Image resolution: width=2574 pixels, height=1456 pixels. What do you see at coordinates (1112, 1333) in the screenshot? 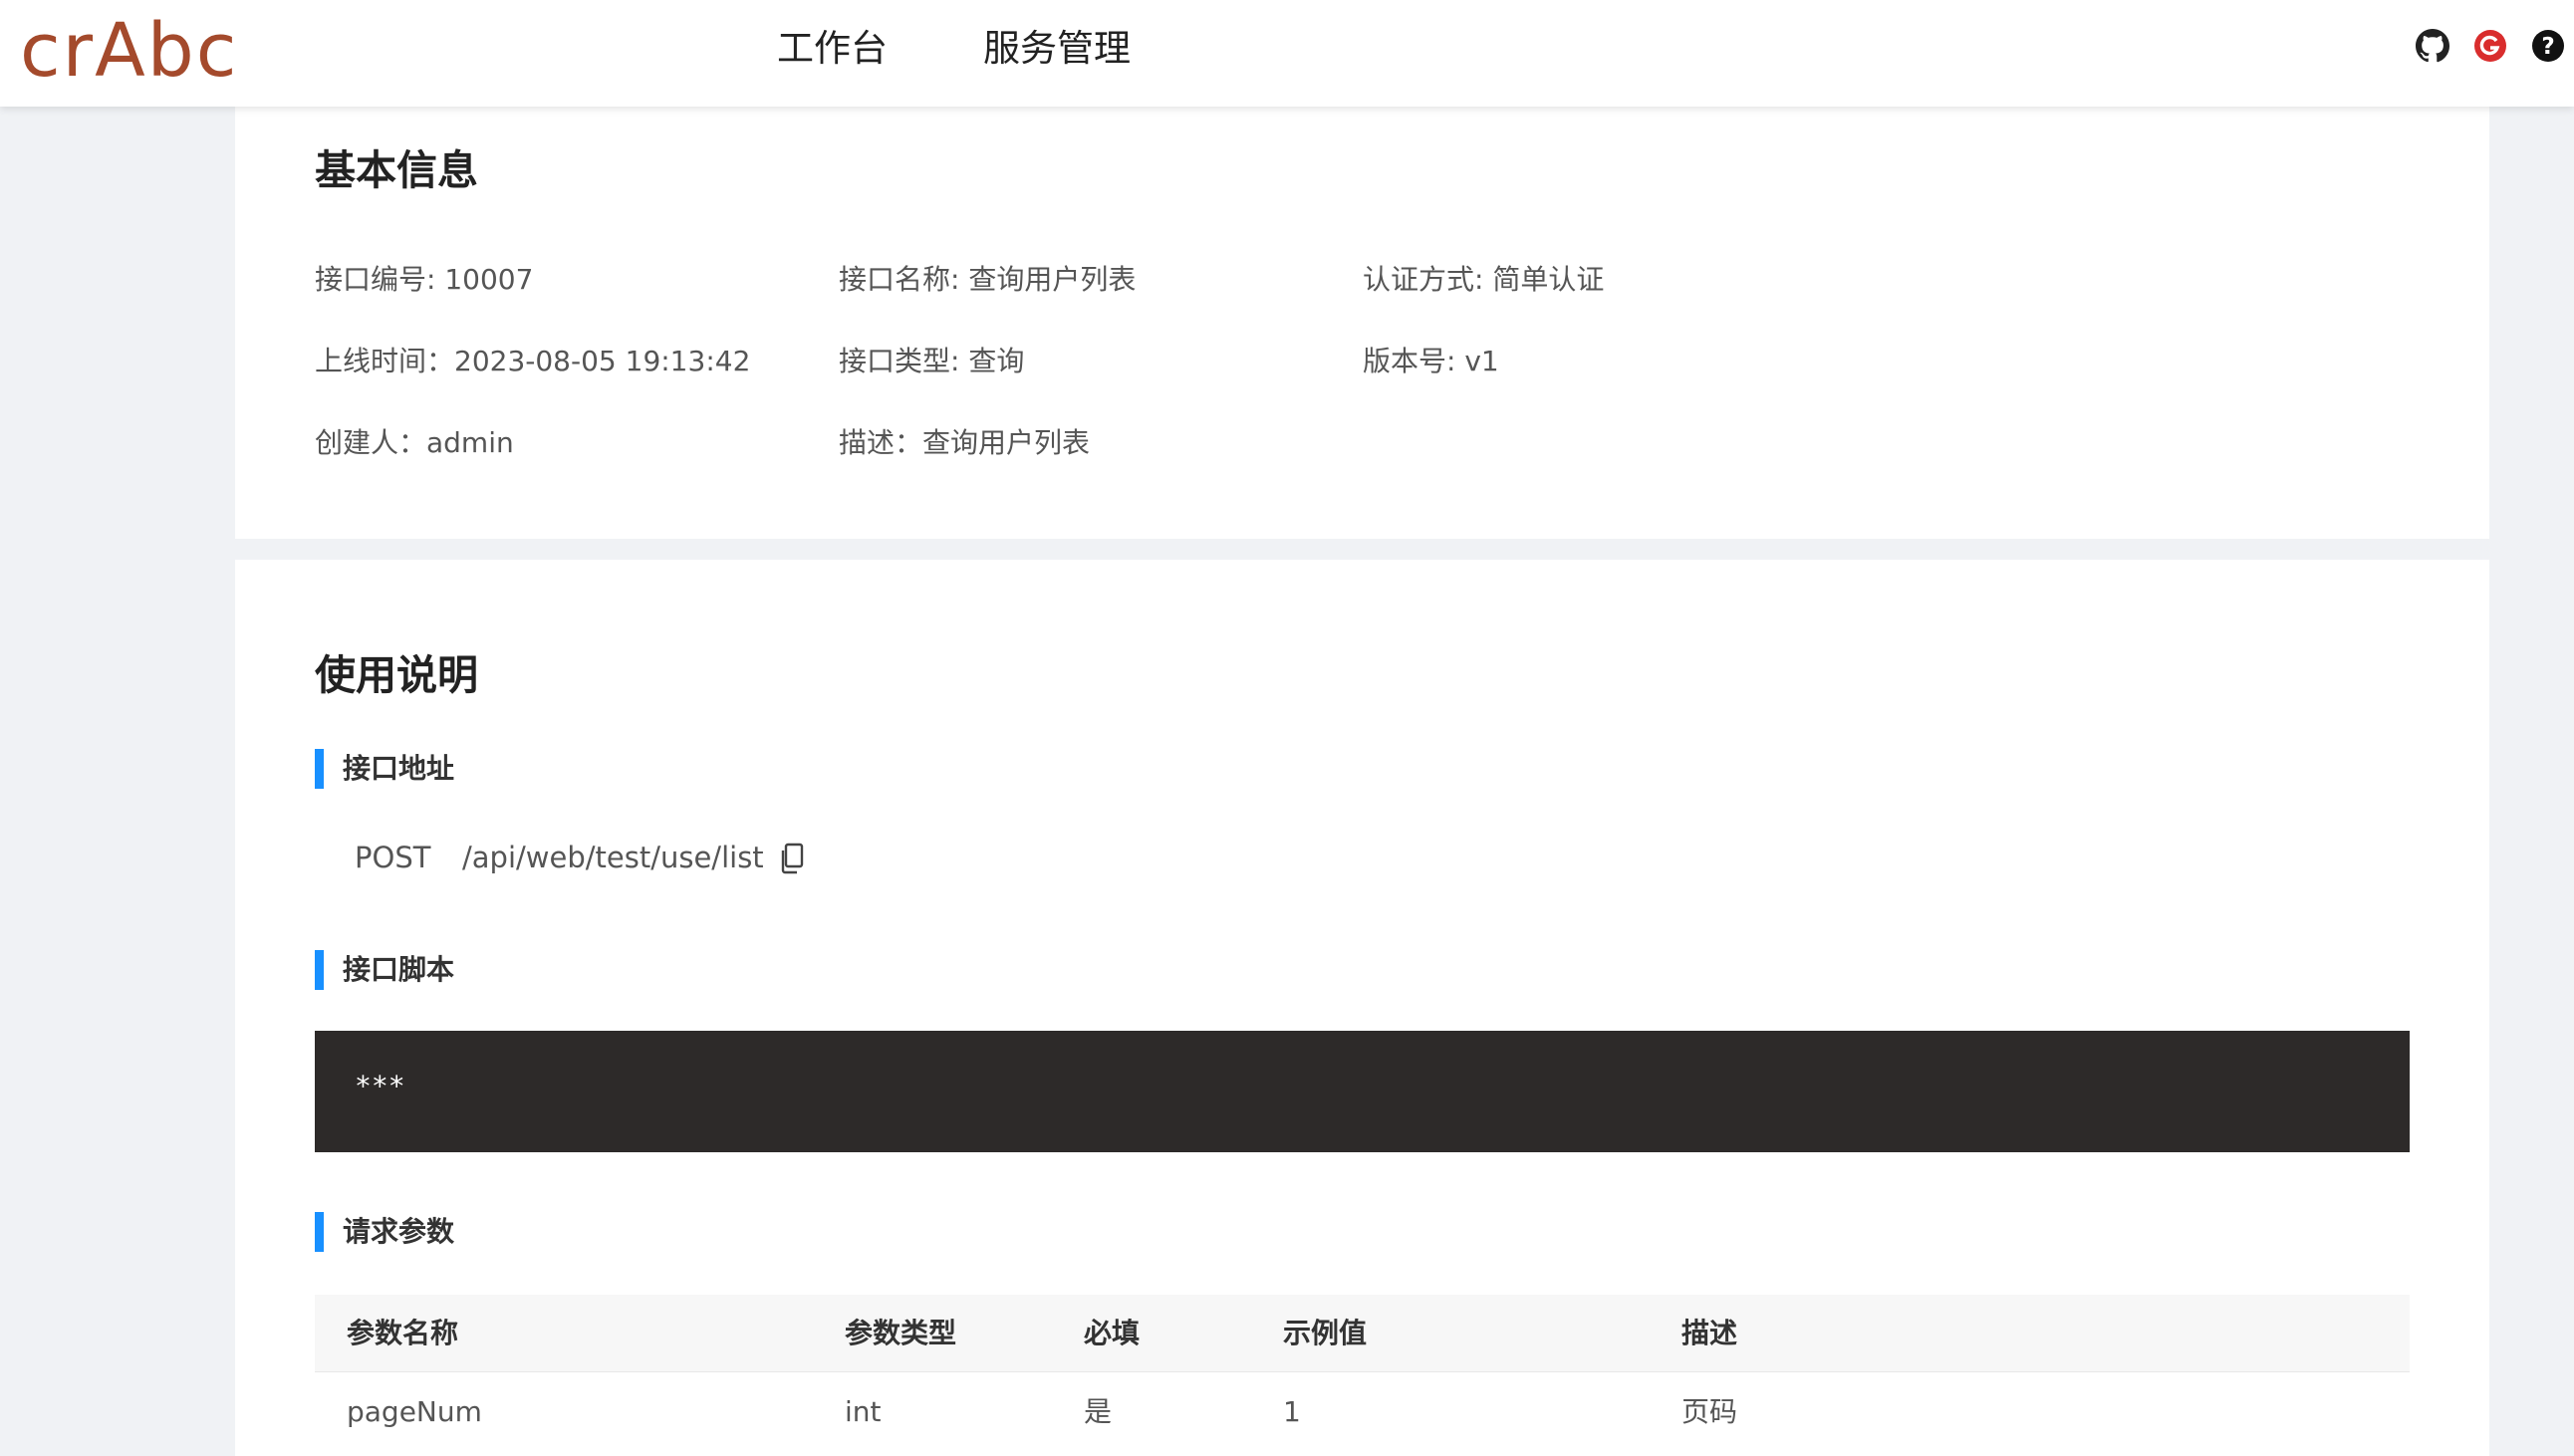
I see `column-header: 必填` at bounding box center [1112, 1333].